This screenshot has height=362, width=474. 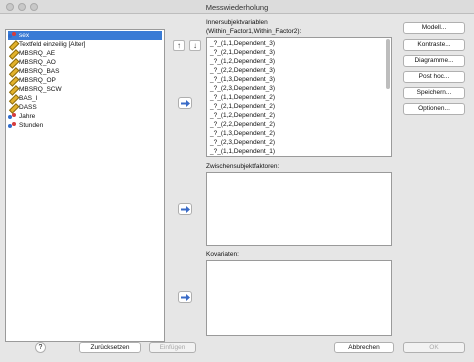 What do you see at coordinates (22, 107) in the screenshot?
I see `variable-item: DASS` at bounding box center [22, 107].